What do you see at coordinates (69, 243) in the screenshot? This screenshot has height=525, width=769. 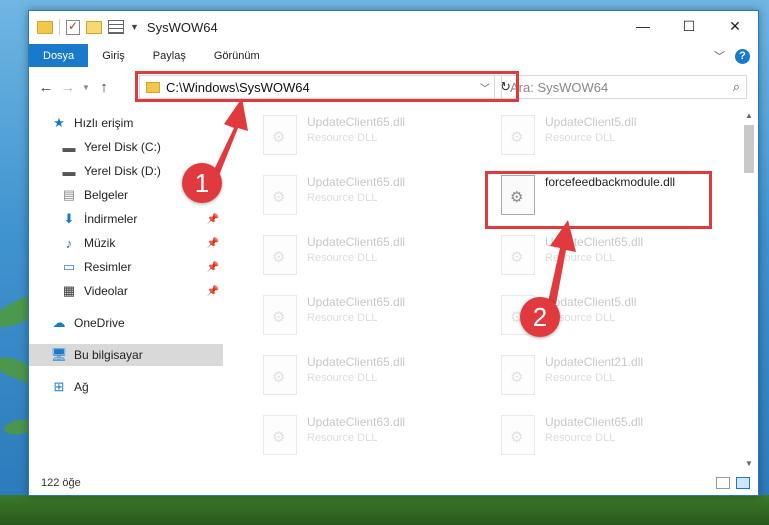 I see `music-icon: ♪` at bounding box center [69, 243].